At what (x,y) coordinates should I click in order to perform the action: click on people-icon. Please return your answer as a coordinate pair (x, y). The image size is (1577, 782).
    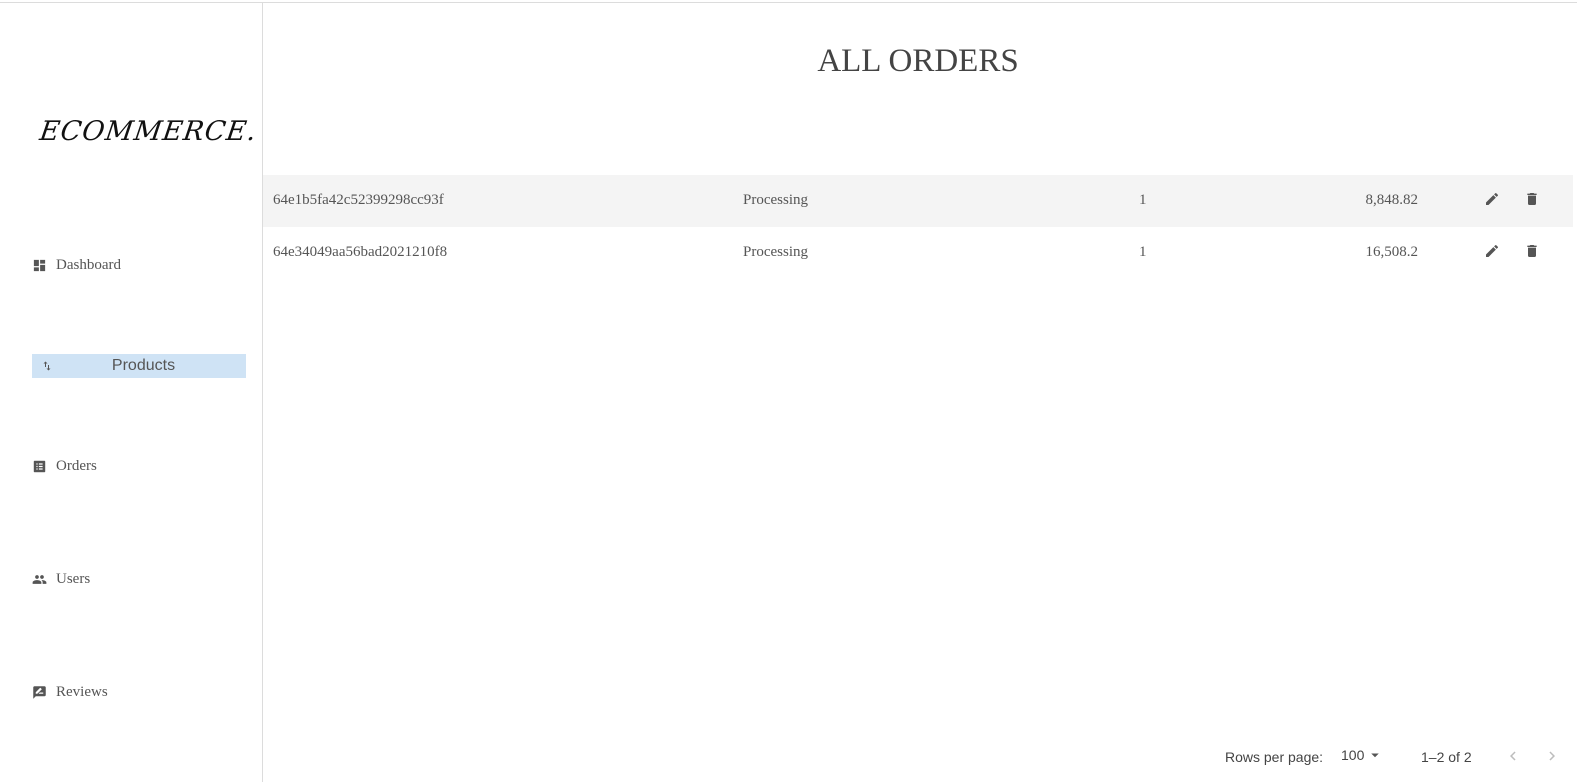
    Looking at the image, I should click on (39, 579).